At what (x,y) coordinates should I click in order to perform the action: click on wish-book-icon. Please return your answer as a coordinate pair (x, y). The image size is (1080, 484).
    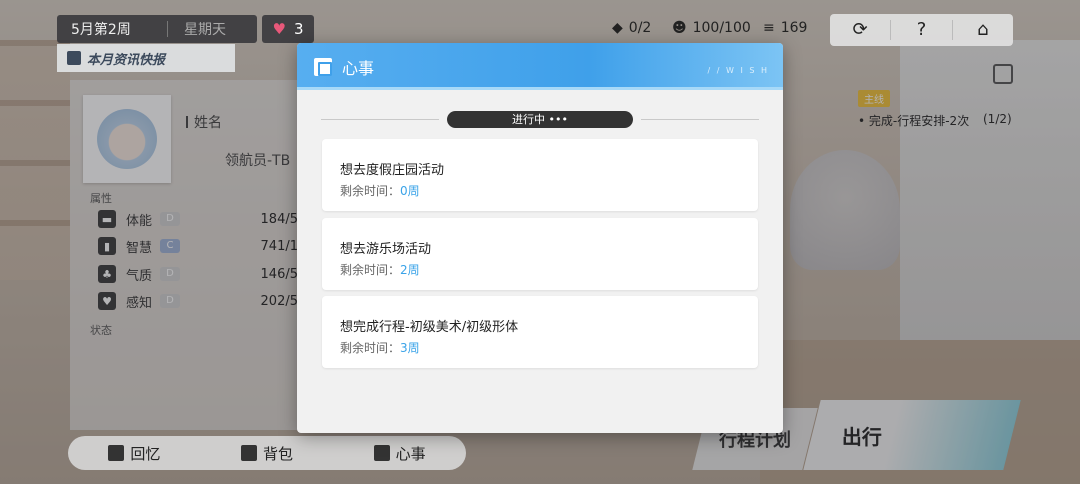
    Looking at the image, I should click on (323, 66).